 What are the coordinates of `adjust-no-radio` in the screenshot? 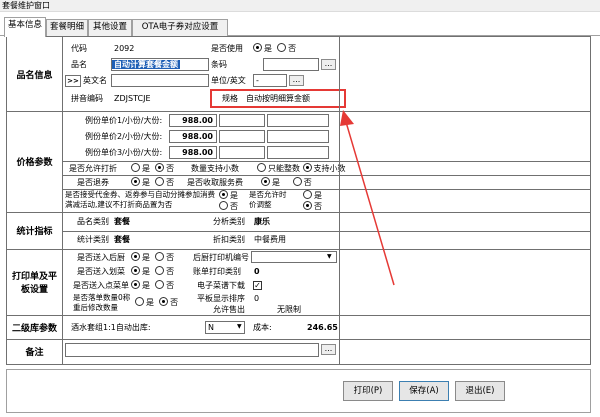 It's located at (307, 205).